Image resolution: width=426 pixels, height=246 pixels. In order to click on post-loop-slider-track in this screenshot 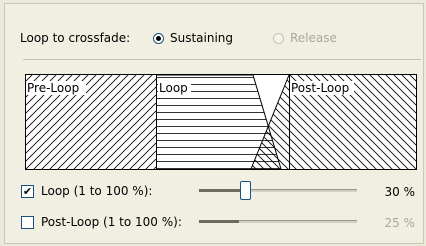, I will do `click(278, 221)`.